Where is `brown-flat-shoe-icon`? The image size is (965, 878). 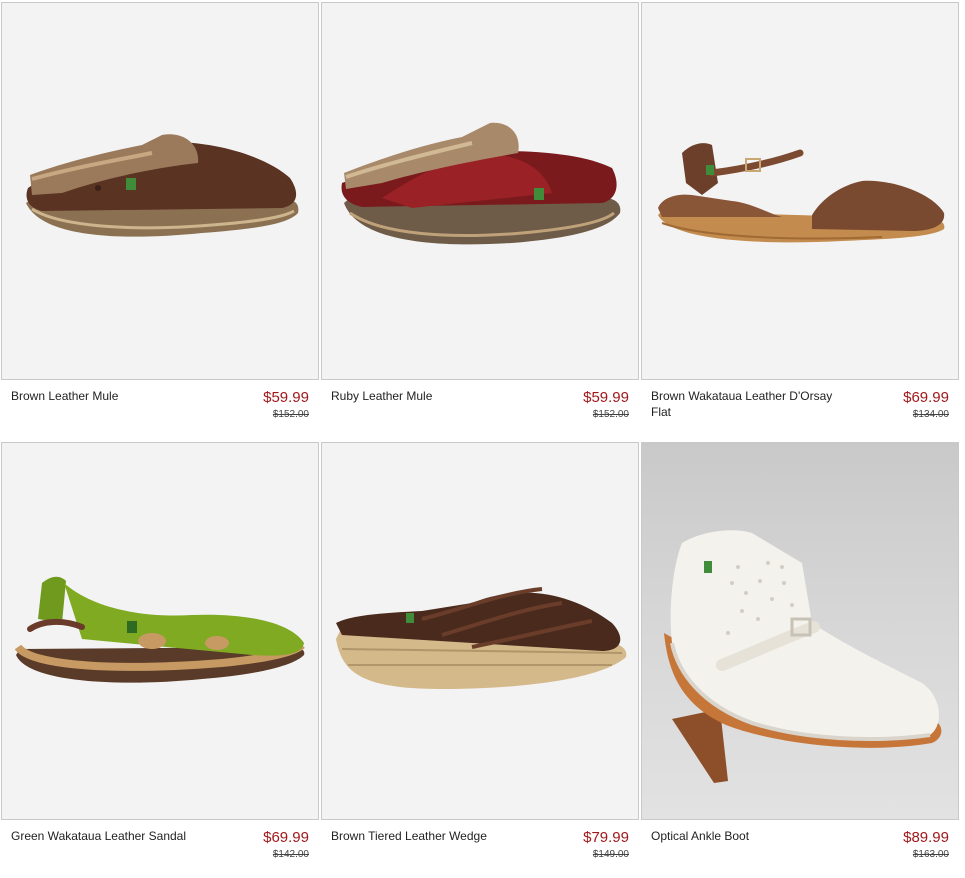
brown-flat-shoe-icon is located at coordinates (801, 193).